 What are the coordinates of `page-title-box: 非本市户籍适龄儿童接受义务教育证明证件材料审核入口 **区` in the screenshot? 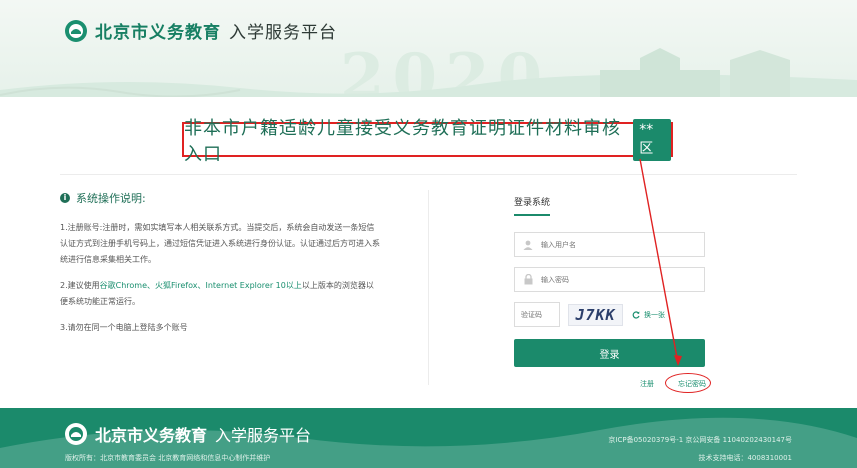 It's located at (427, 141).